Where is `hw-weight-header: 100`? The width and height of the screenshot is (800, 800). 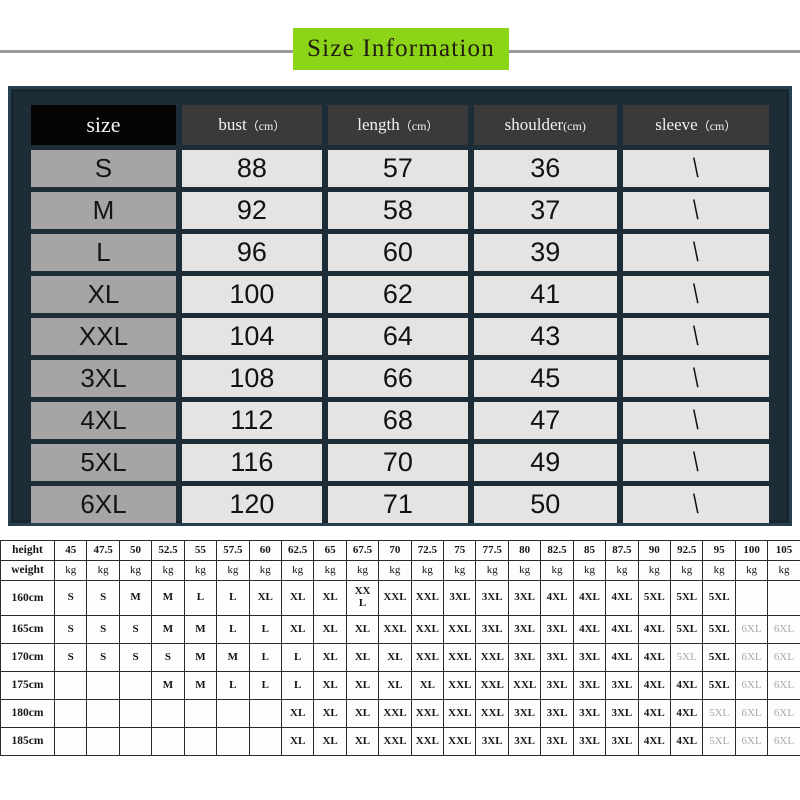
hw-weight-header: 100 is located at coordinates (751, 550).